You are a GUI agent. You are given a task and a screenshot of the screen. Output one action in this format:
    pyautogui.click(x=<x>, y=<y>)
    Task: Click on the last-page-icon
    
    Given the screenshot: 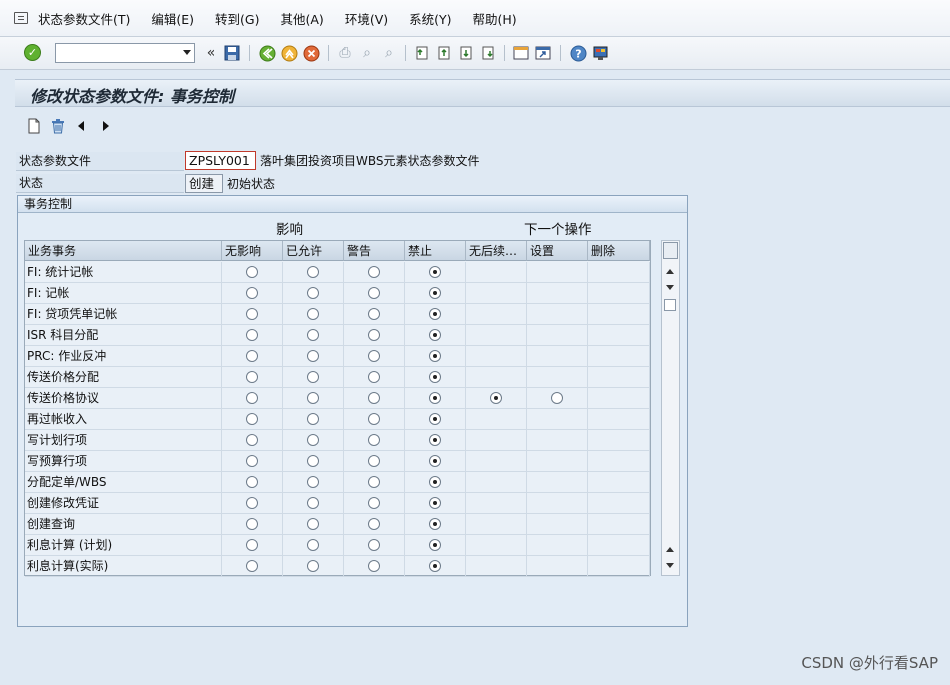 What is the action you would take?
    pyautogui.click(x=488, y=53)
    